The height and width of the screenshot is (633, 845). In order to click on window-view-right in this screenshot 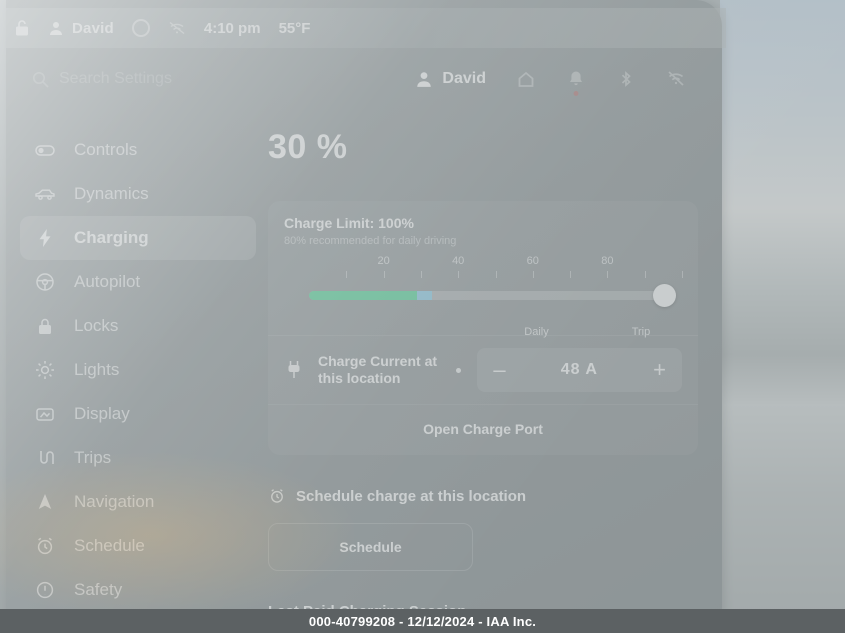, I will do `click(782, 316)`.